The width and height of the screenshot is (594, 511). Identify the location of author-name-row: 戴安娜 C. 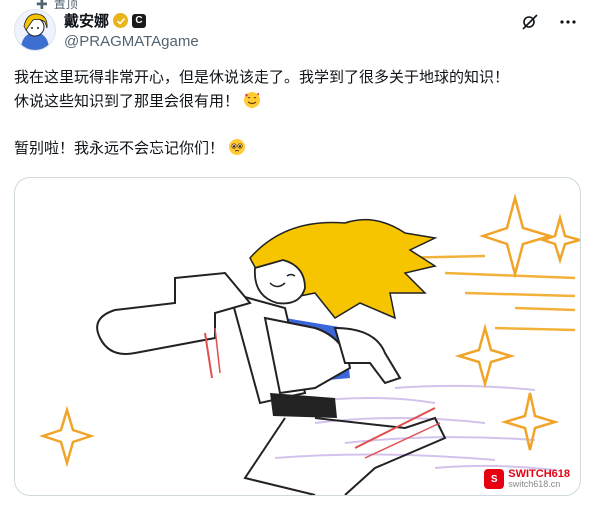
(105, 20).